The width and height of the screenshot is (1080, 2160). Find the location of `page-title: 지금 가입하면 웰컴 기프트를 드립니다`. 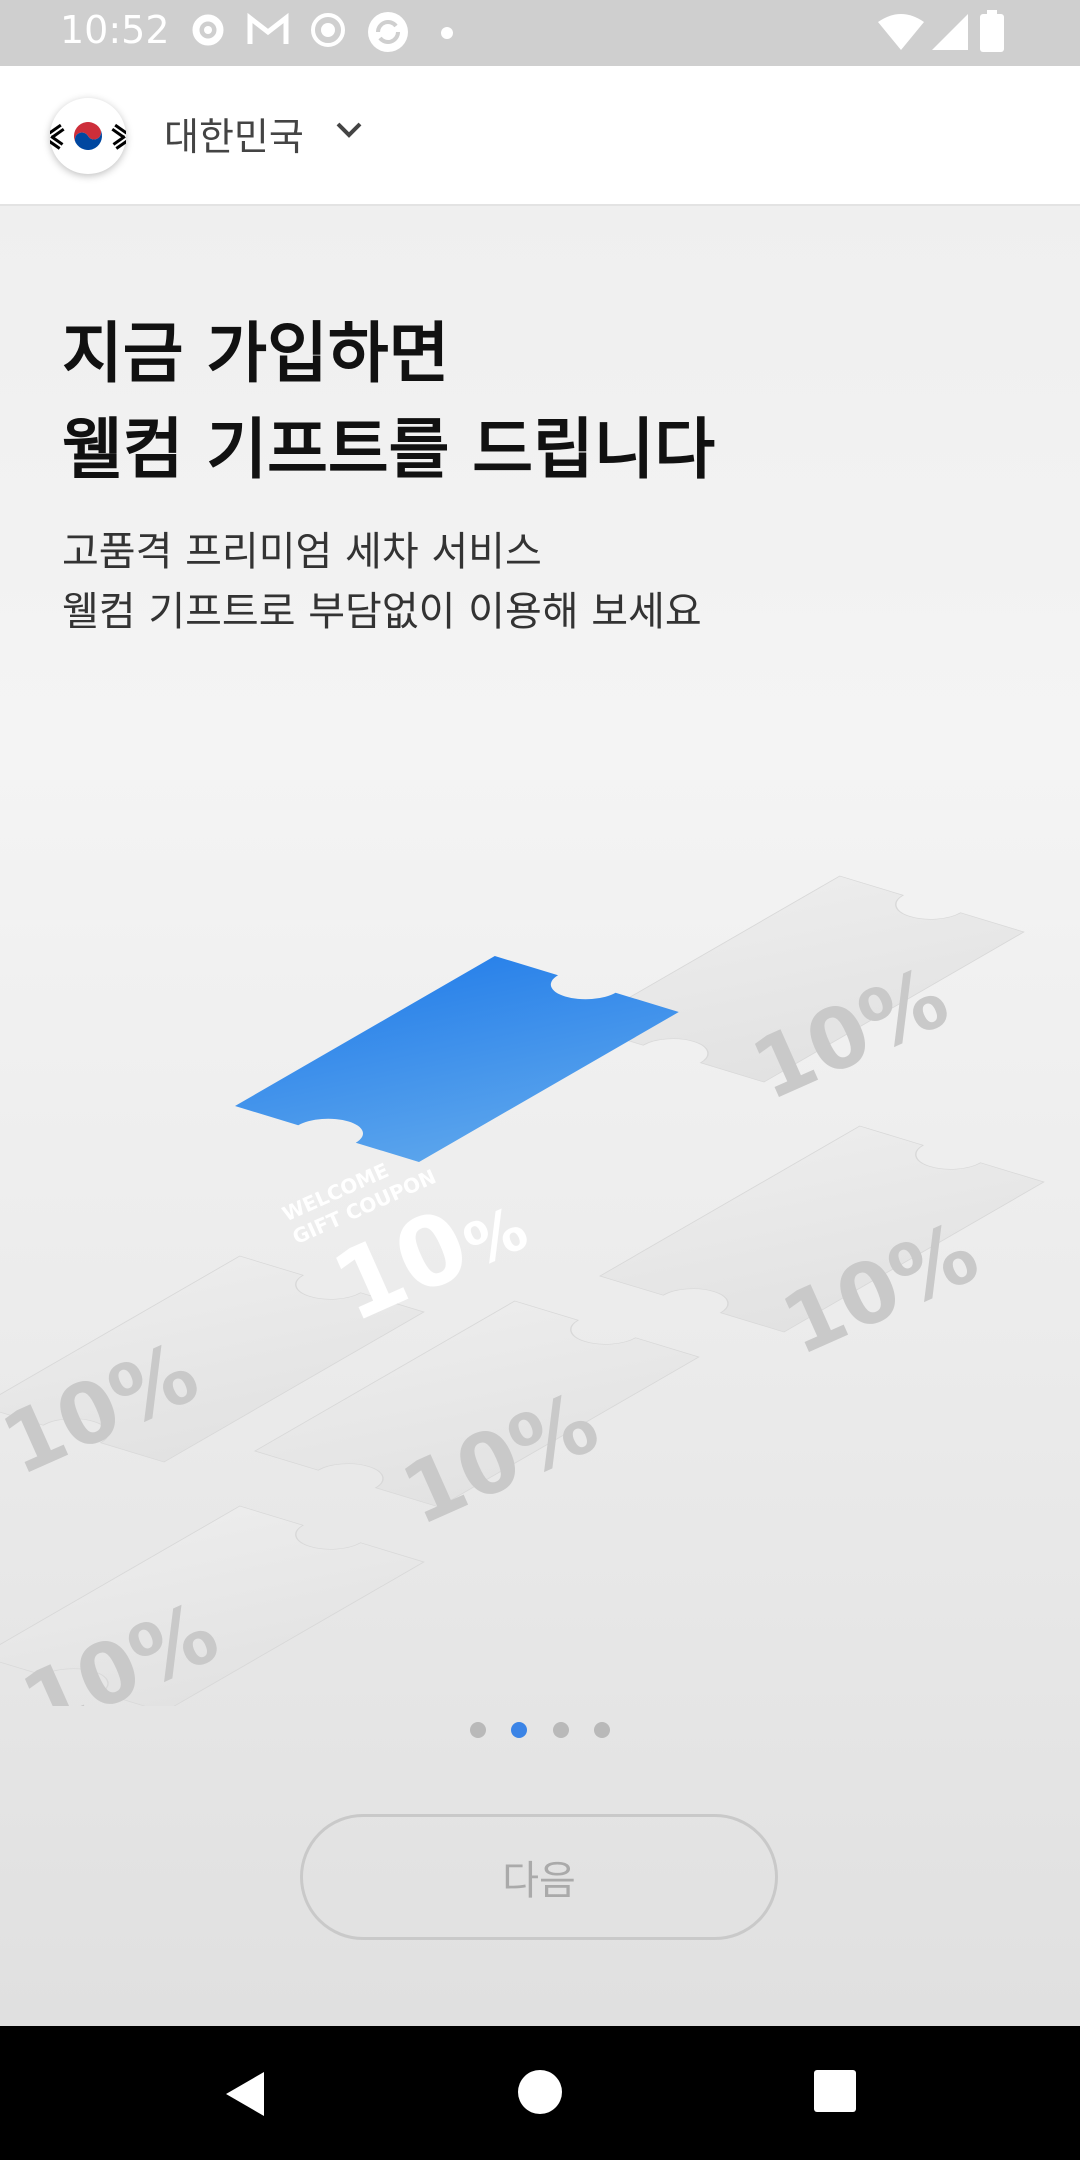

page-title: 지금 가입하면 웰컴 기프트를 드립니다 is located at coordinates (389, 401).